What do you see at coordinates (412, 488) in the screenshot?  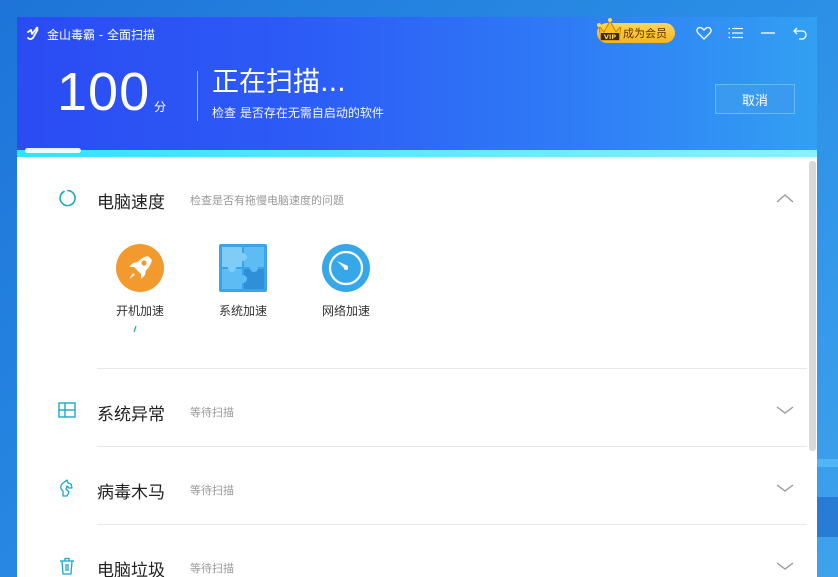 I see `section-virus-trojan: 病毒木马 等待扫描` at bounding box center [412, 488].